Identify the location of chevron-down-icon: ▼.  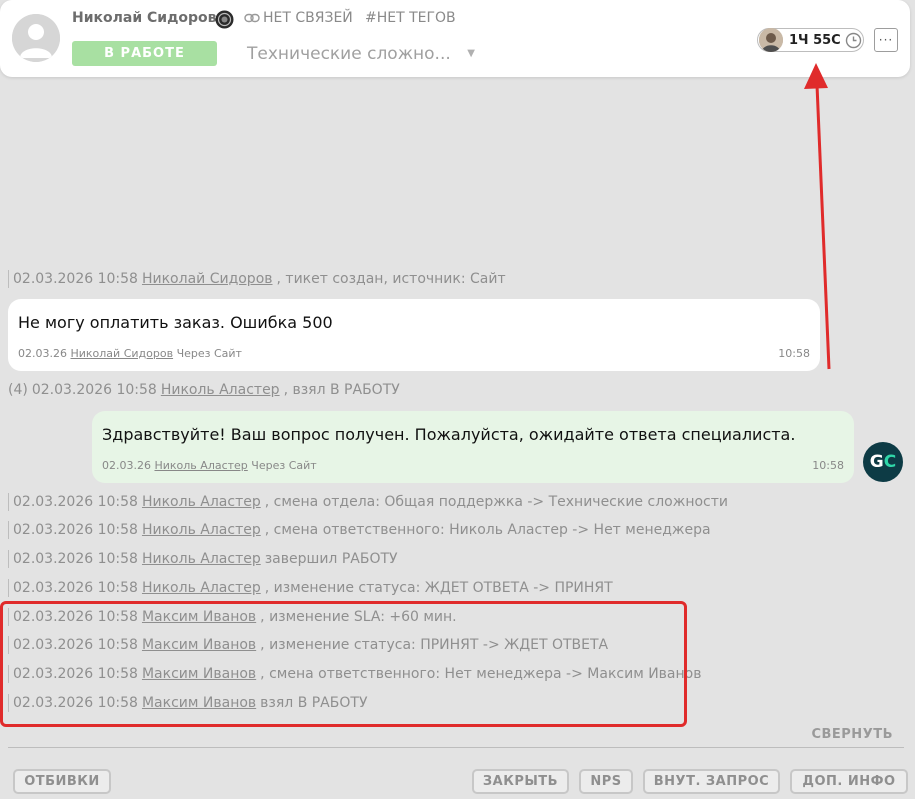
(471, 53).